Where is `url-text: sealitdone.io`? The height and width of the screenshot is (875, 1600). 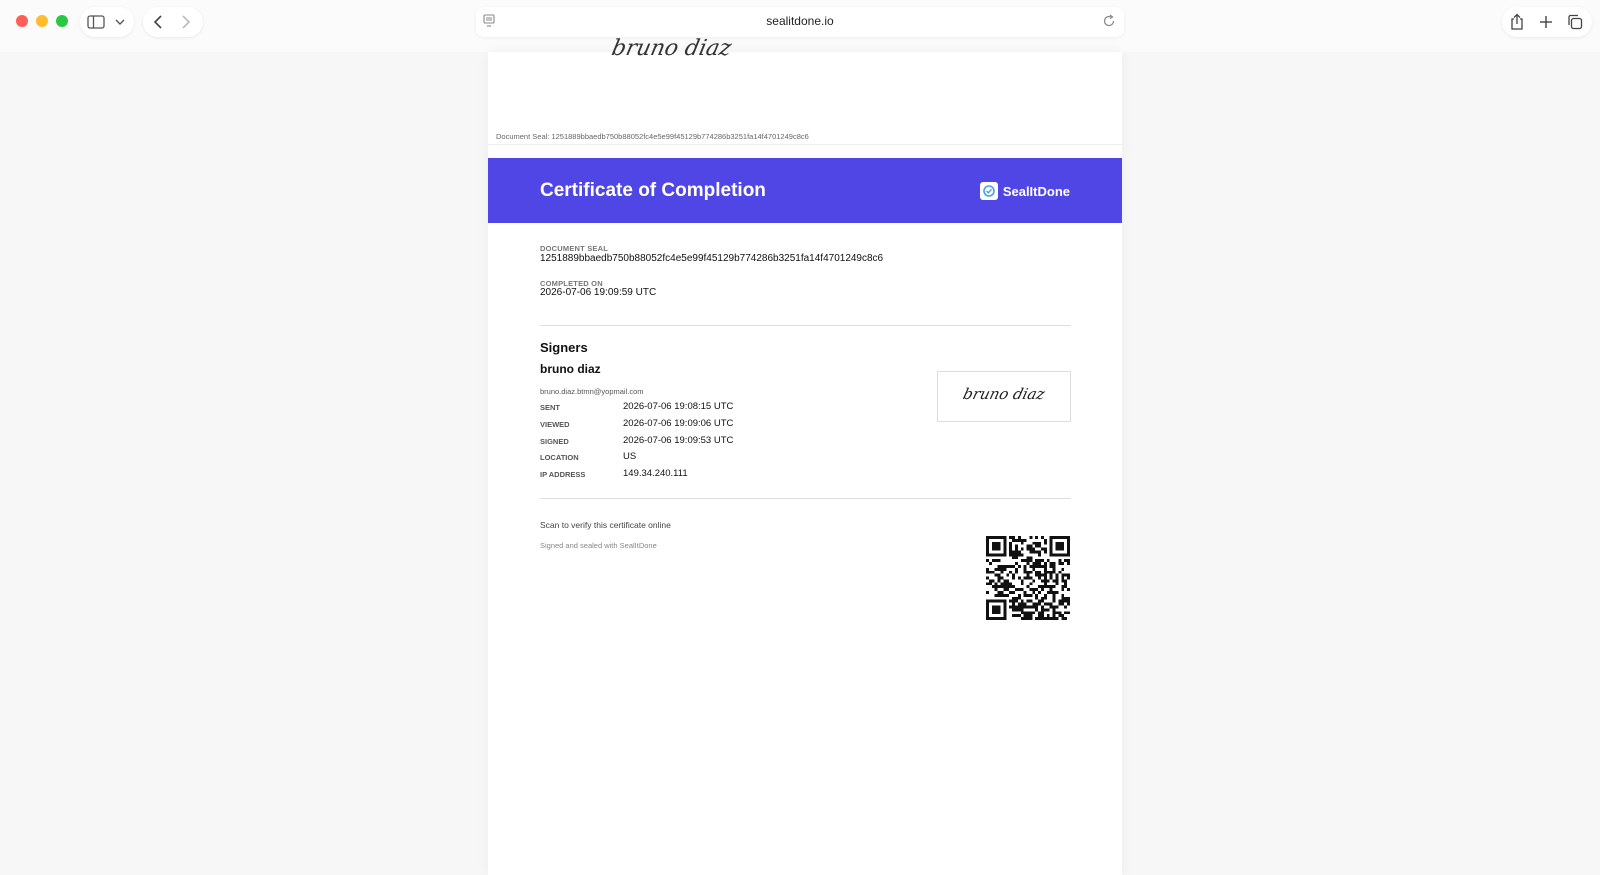
url-text: sealitdone.io is located at coordinates (800, 21).